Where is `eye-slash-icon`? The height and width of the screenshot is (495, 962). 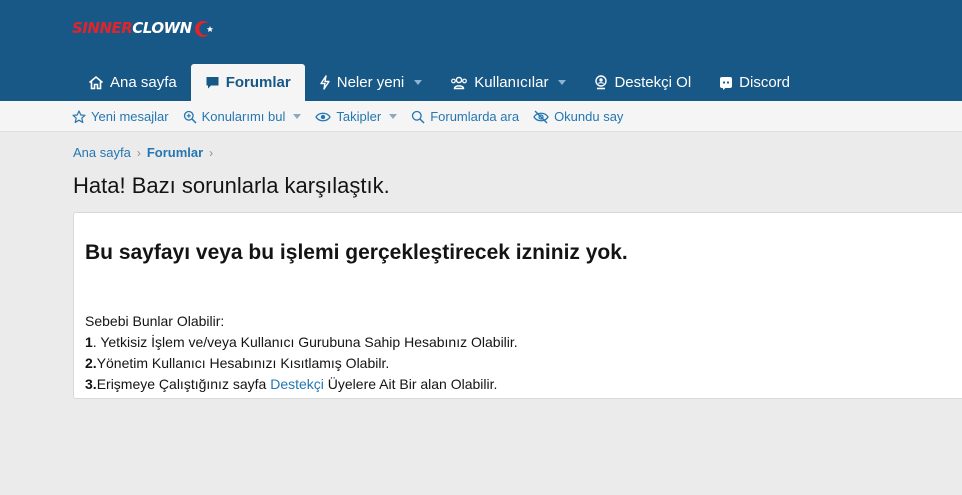 eye-slash-icon is located at coordinates (541, 117).